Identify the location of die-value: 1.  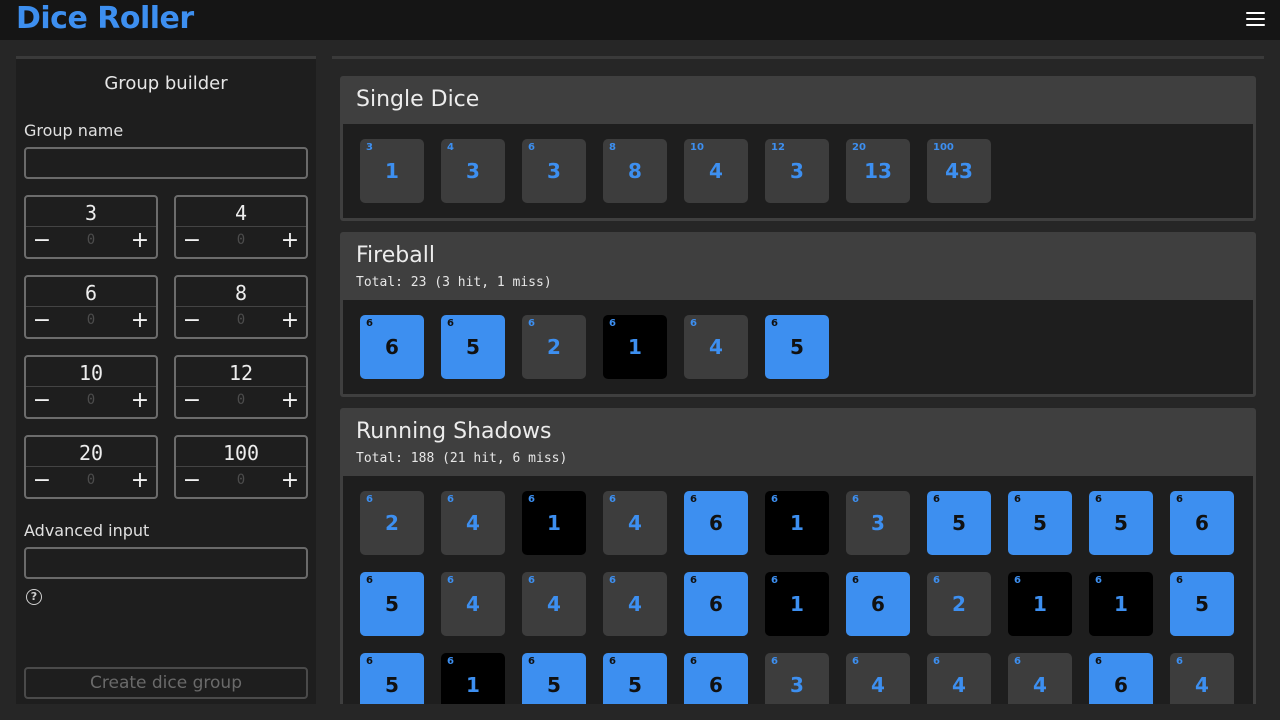
(635, 347).